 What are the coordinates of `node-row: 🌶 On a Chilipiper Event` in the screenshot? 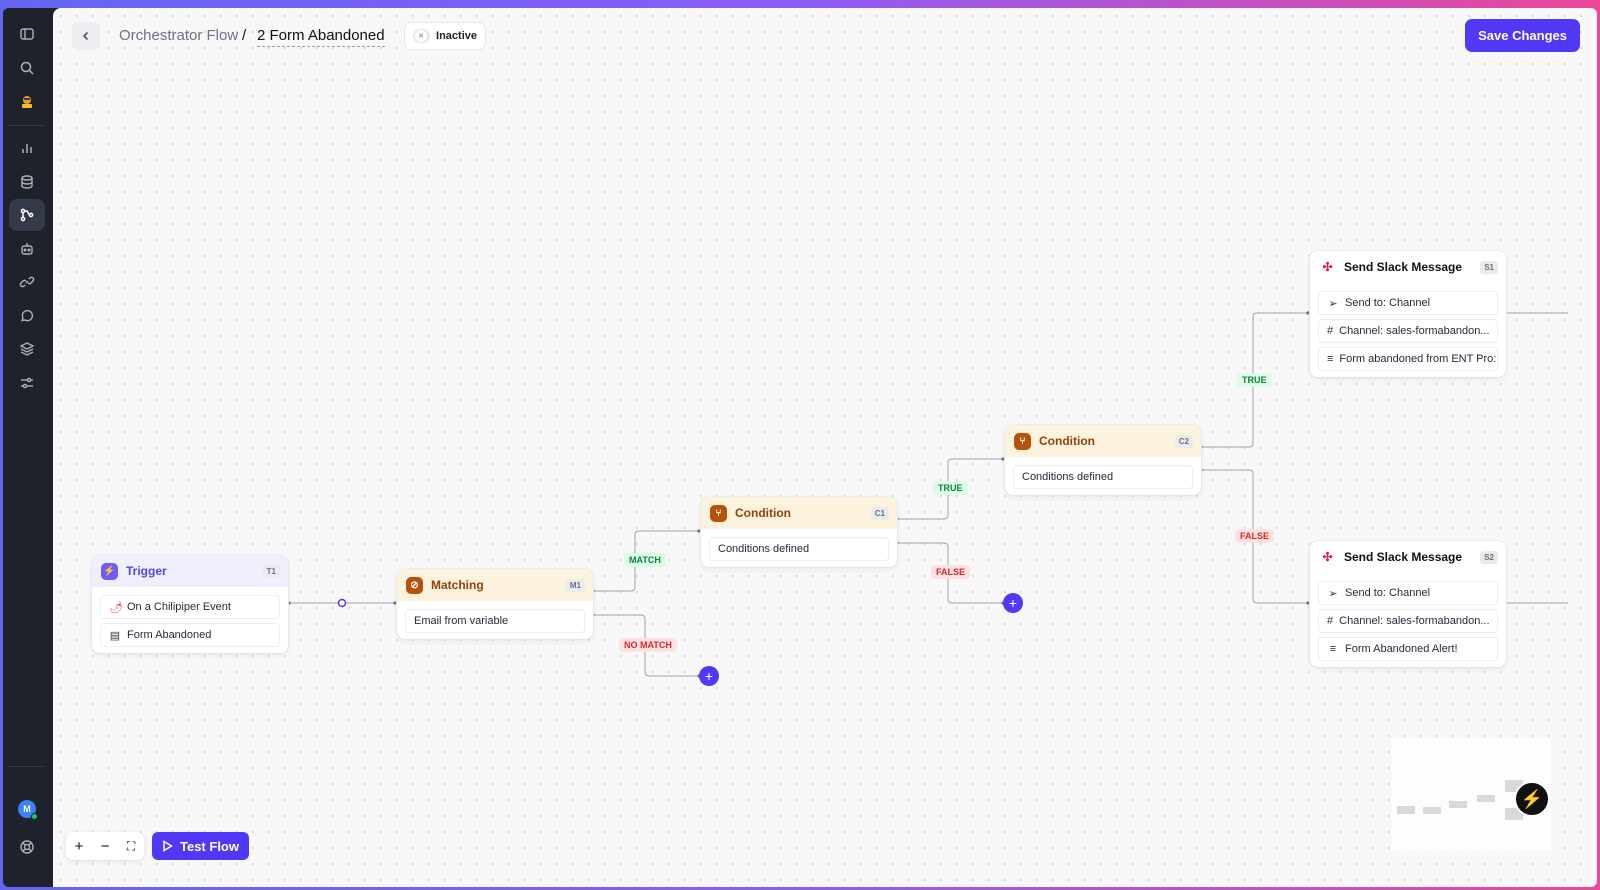 It's located at (190, 607).